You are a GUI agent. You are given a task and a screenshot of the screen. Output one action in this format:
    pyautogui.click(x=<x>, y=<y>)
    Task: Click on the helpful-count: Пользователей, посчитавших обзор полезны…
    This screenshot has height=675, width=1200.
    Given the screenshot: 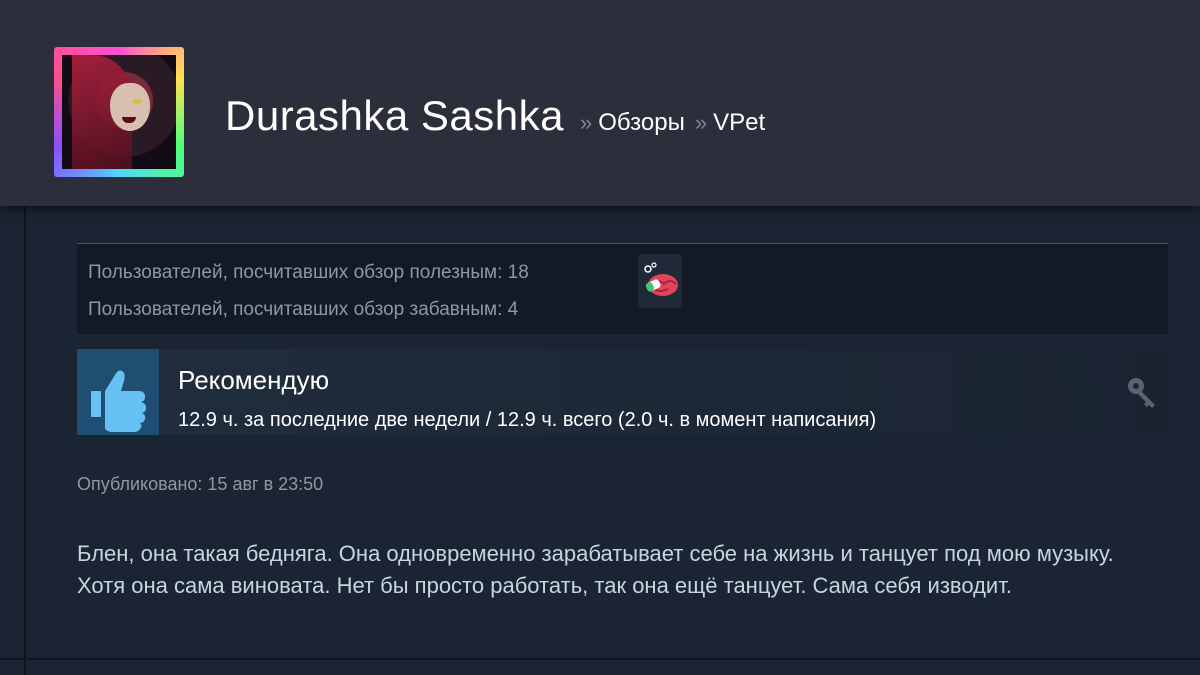 What is the action you would take?
    pyautogui.click(x=308, y=272)
    